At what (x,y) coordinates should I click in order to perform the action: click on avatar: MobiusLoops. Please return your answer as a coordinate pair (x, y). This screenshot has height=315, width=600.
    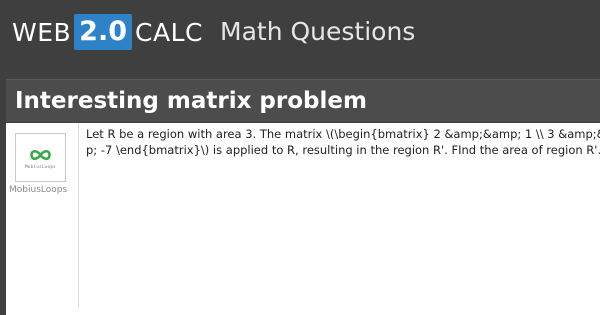
    Looking at the image, I should click on (40, 157).